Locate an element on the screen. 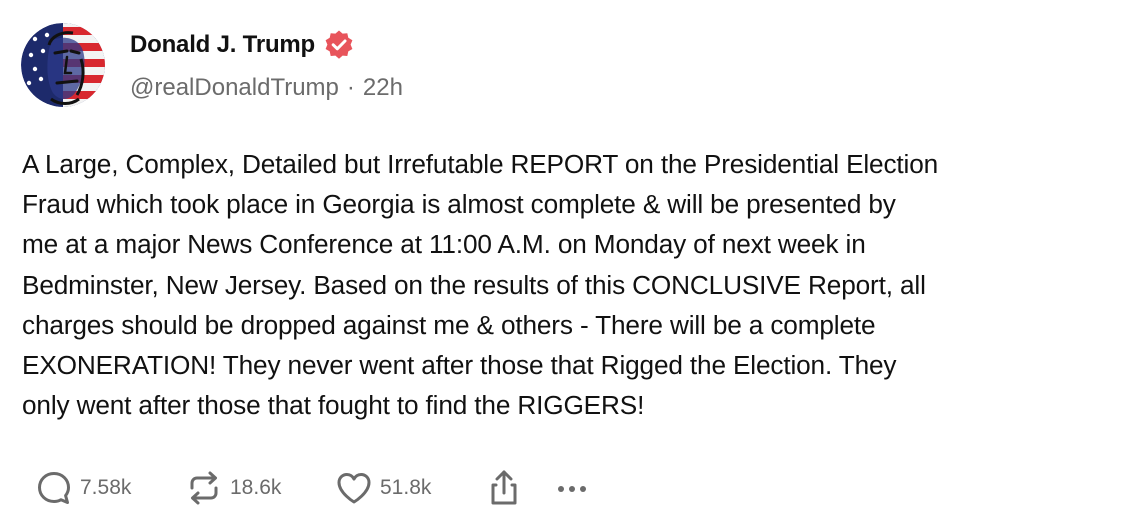  avatar is located at coordinates (63, 65).